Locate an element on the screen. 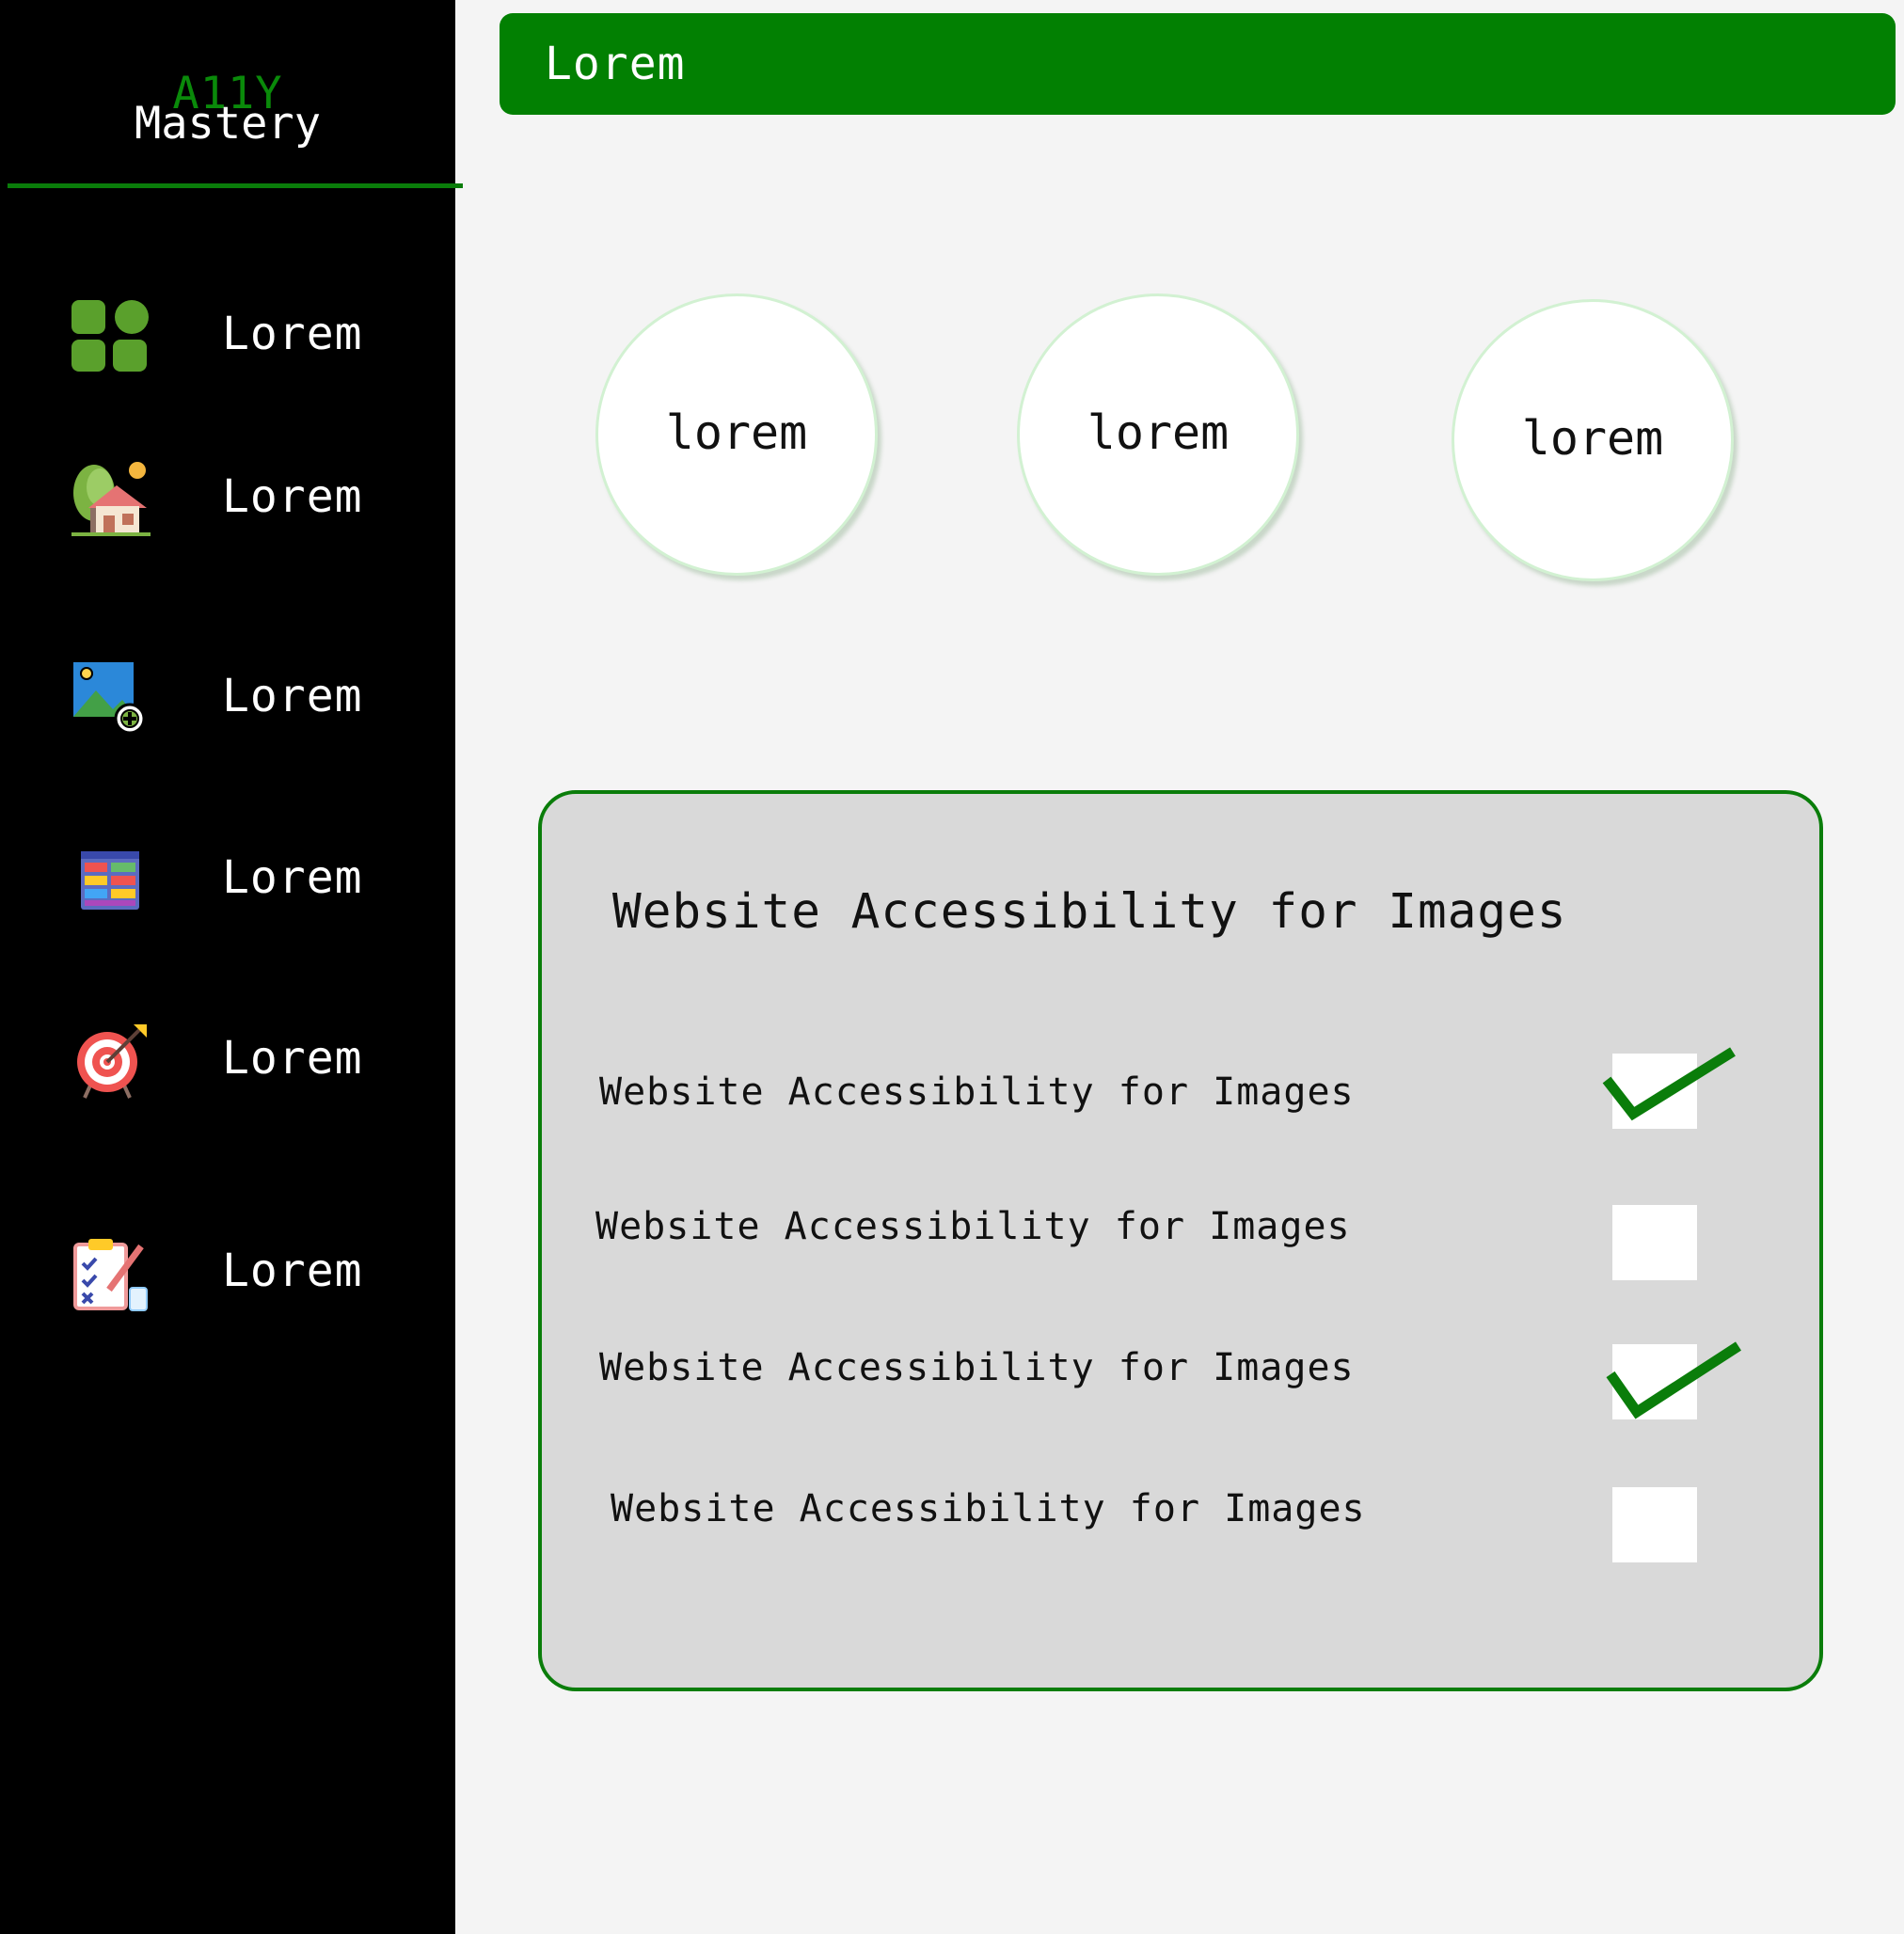 This screenshot has height=1934, width=1904. checklist-clipboard-icon is located at coordinates (111, 1272).